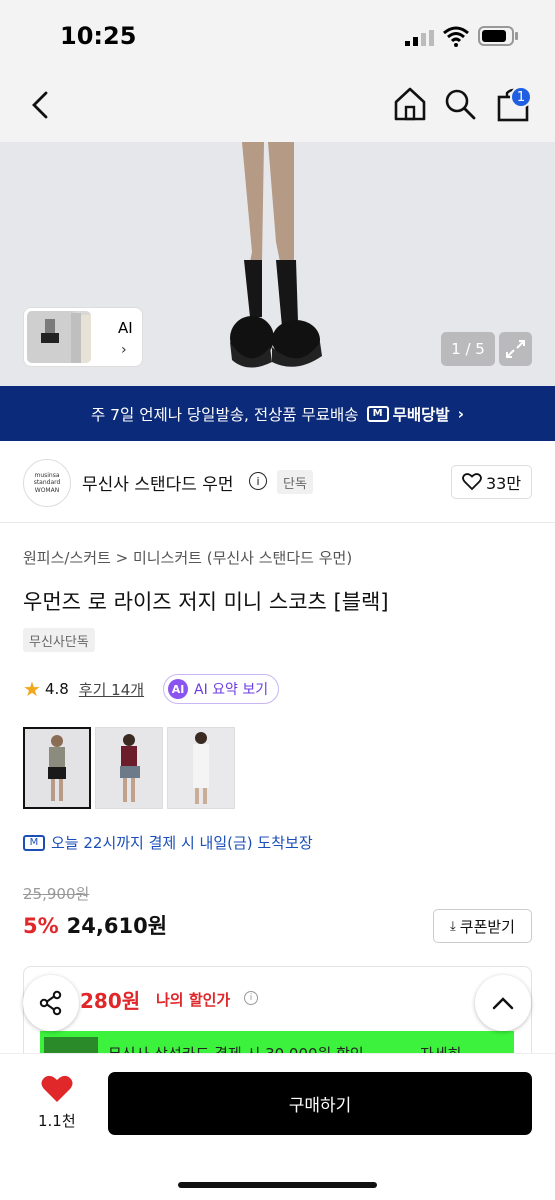  What do you see at coordinates (57, 1121) in the screenshot?
I see `like-count: 1.1천` at bounding box center [57, 1121].